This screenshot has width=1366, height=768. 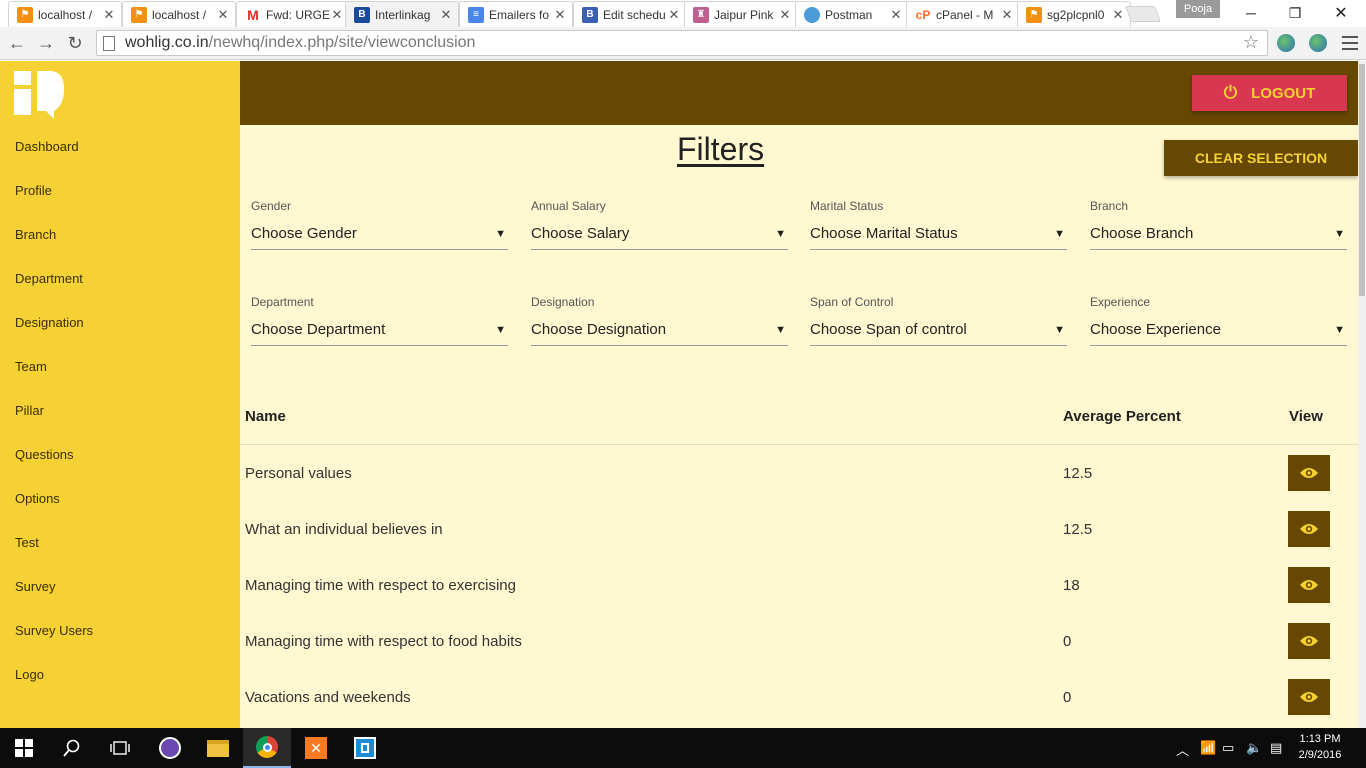 What do you see at coordinates (380, 585) in the screenshot?
I see `row-name: Managing time with respect to exercising` at bounding box center [380, 585].